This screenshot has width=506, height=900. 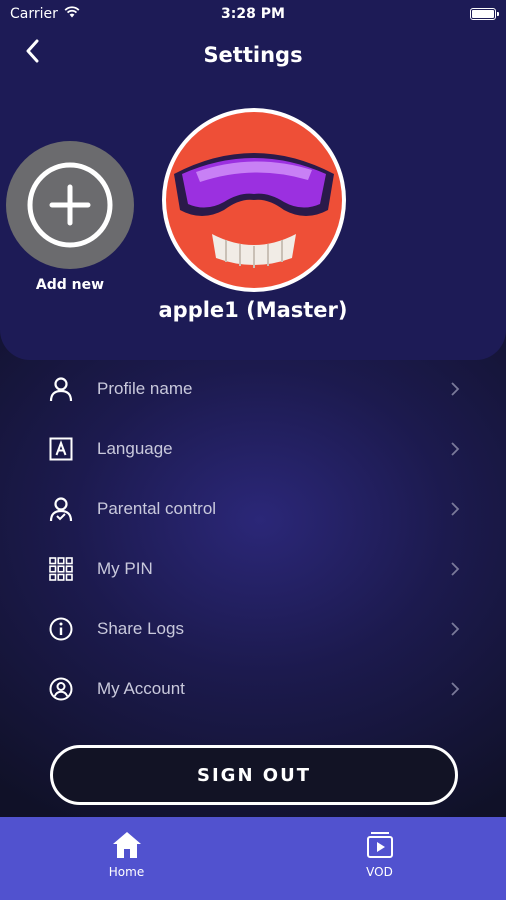 I want to click on status-left: Carrier, so click(x=45, y=14).